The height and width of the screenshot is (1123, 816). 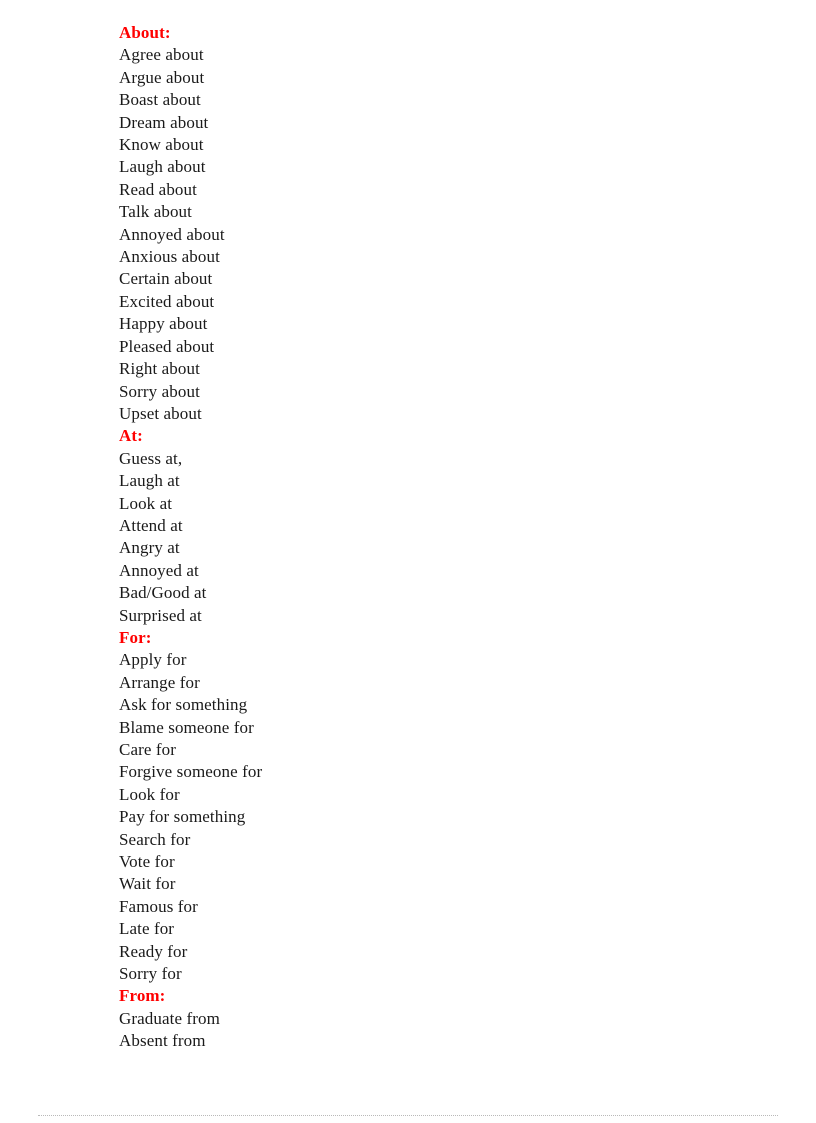 I want to click on list-item: Know about, so click(x=161, y=145).